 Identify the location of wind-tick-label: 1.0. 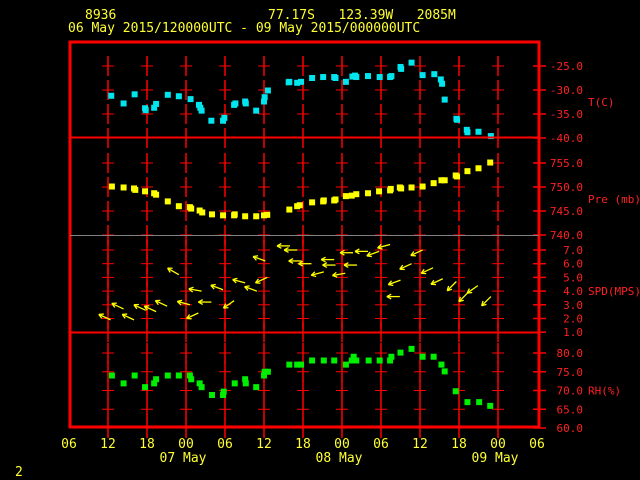
(573, 332).